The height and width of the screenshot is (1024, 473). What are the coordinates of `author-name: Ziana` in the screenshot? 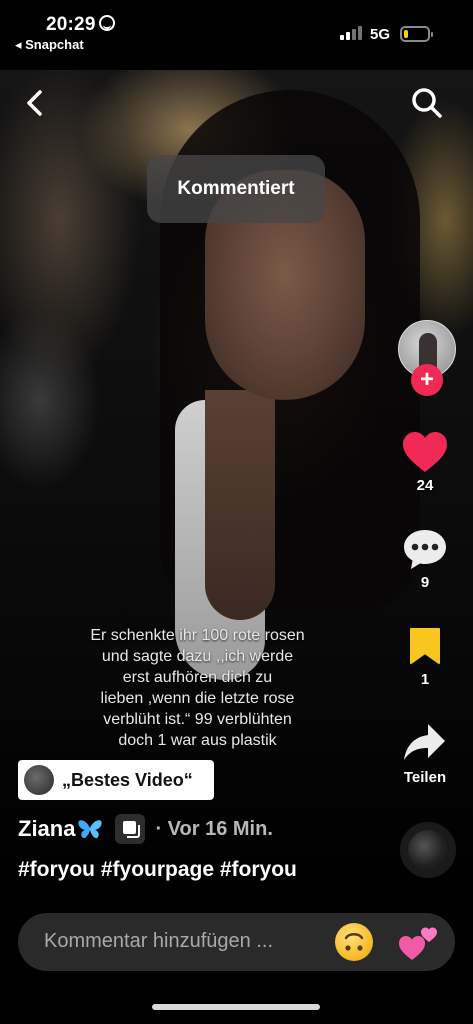 It's located at (46, 829).